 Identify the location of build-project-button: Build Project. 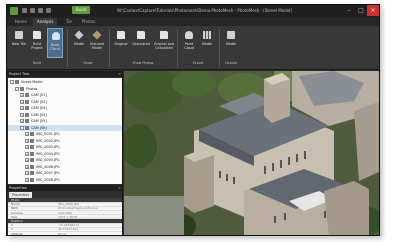
(37, 43).